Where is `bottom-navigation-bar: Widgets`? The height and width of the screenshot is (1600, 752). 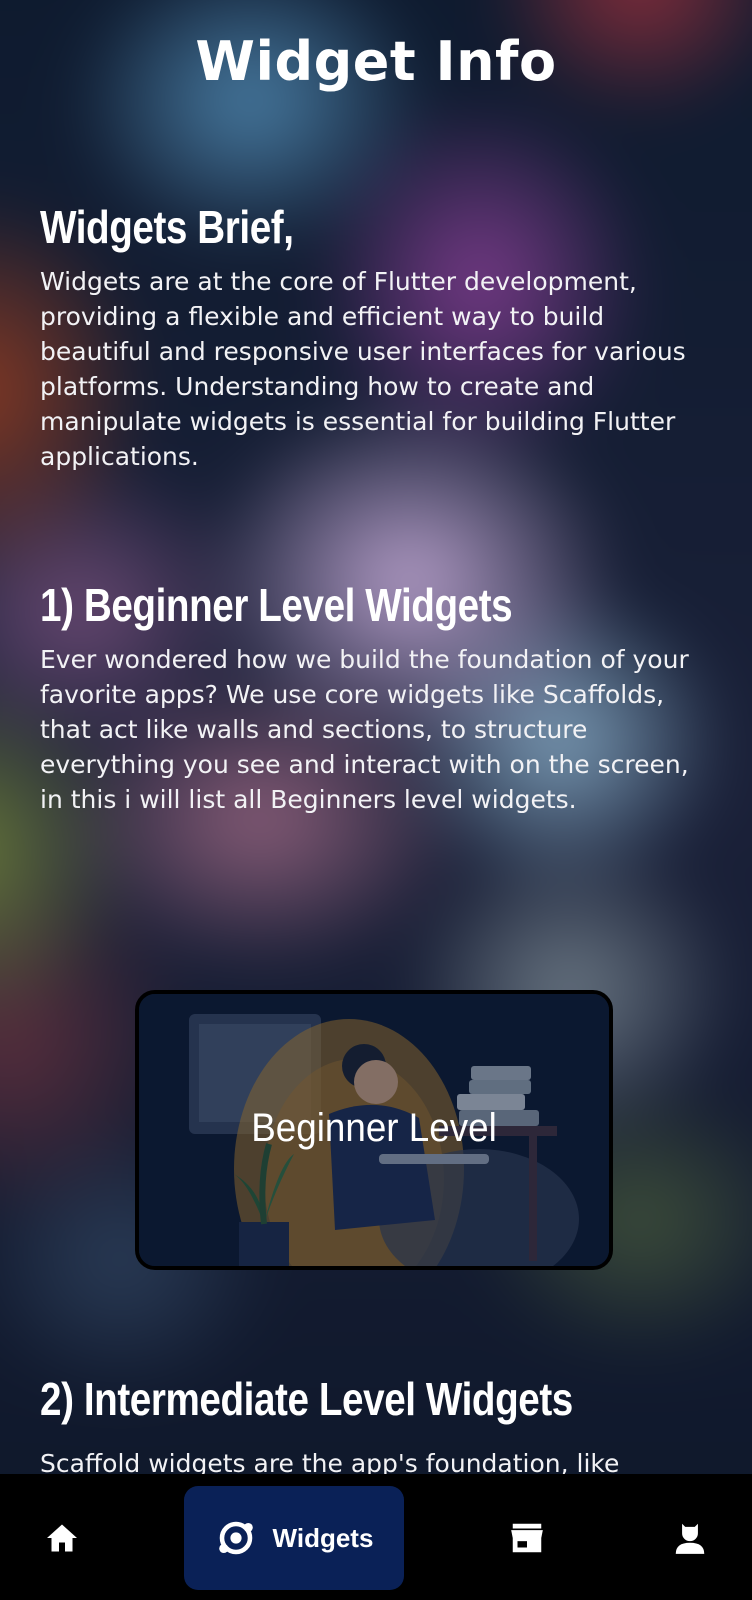
bottom-navigation-bar: Widgets is located at coordinates (376, 1537).